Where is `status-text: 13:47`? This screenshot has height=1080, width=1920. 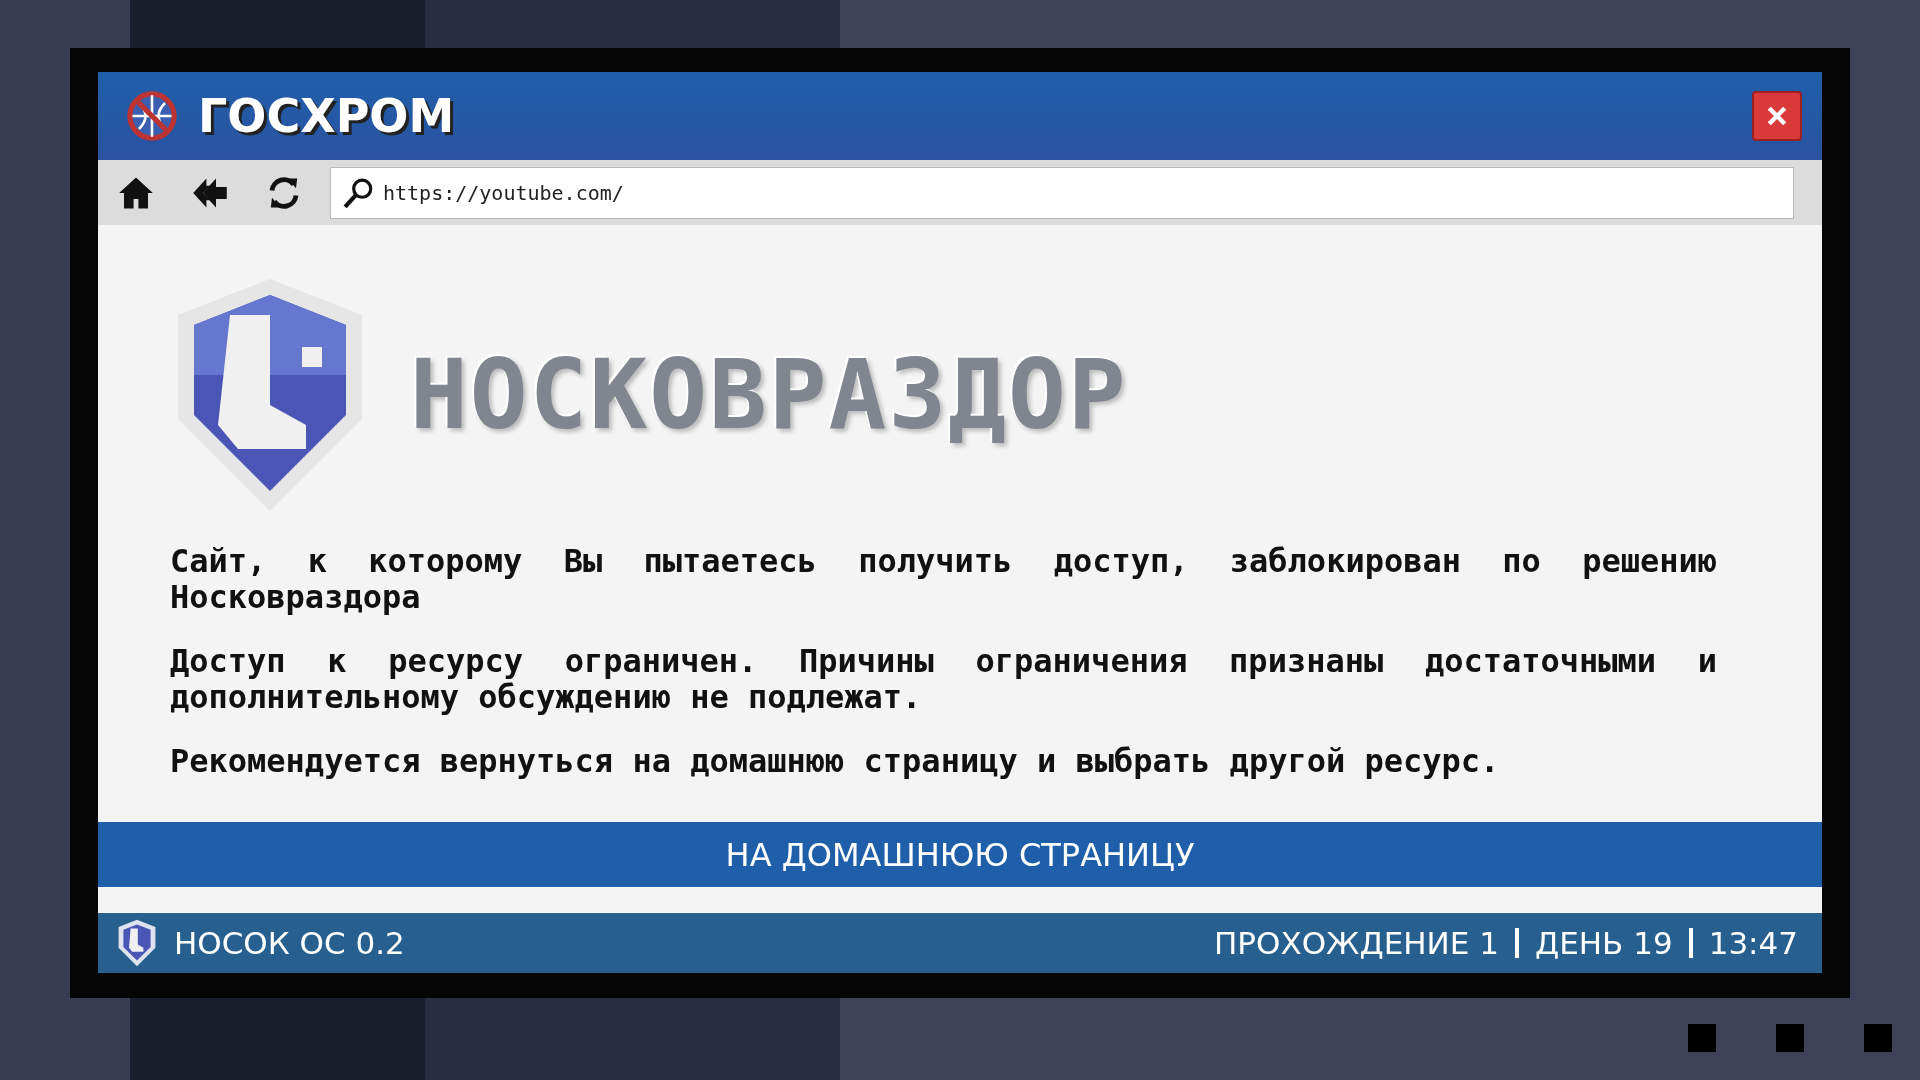 status-text: 13:47 is located at coordinates (1753, 943).